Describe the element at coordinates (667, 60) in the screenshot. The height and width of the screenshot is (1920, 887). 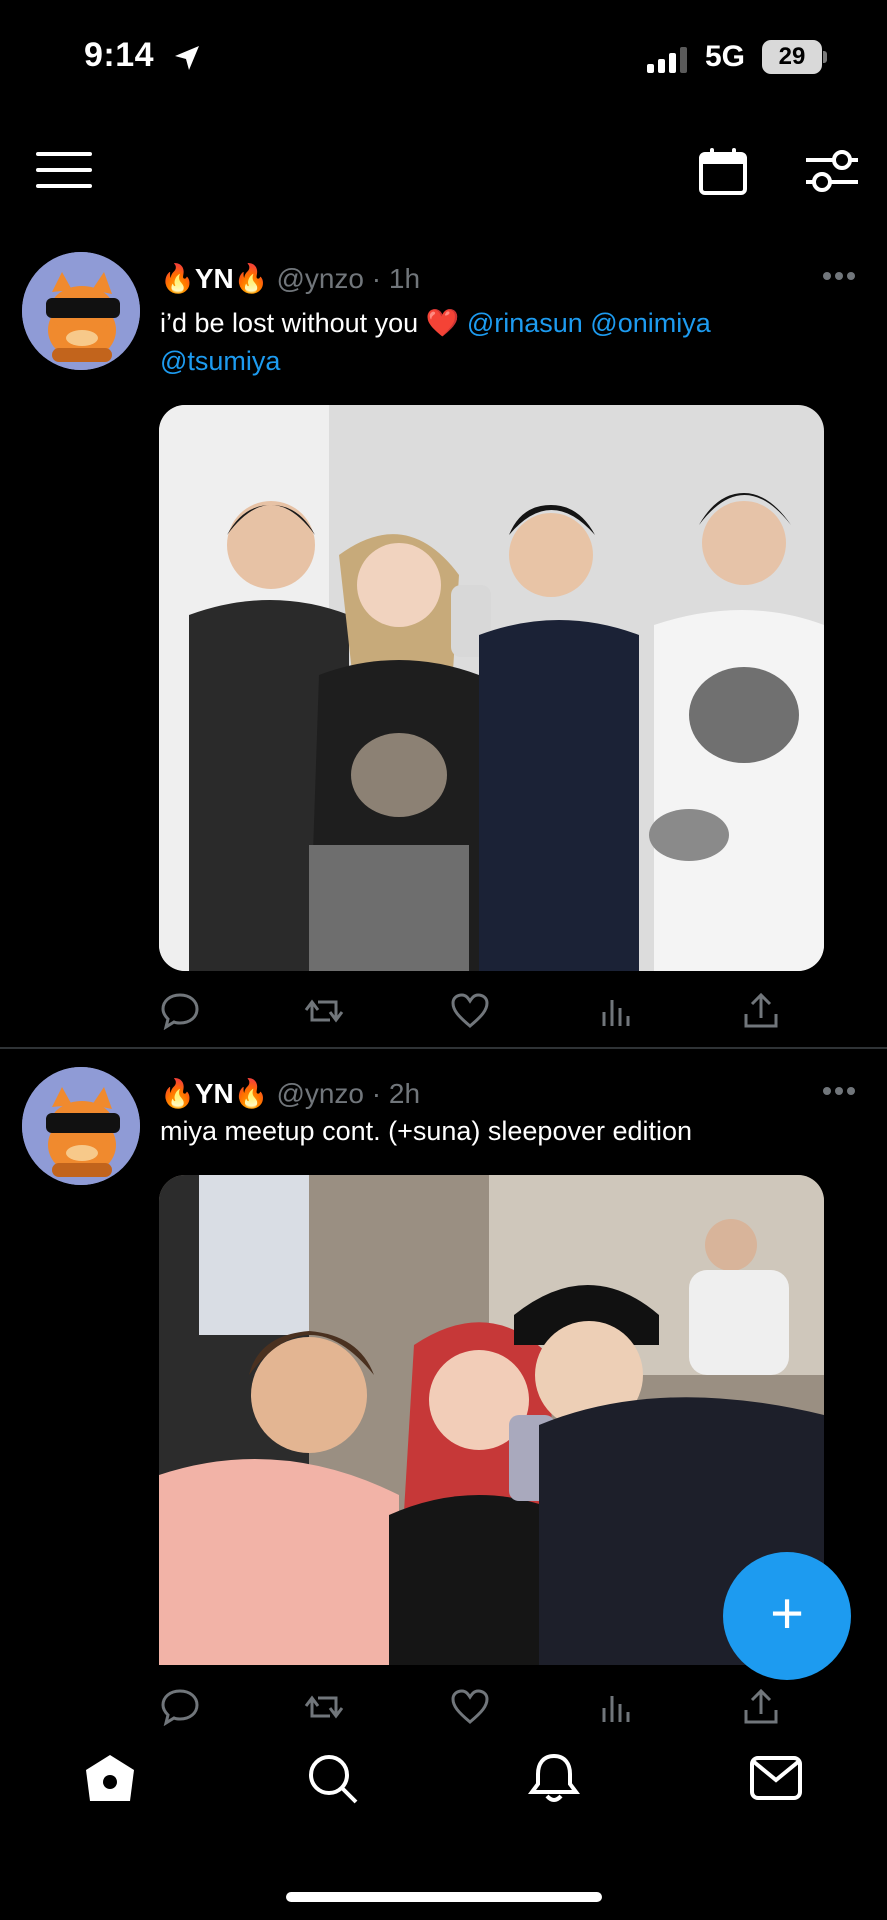
I see `cellular-signal-icon` at that location.